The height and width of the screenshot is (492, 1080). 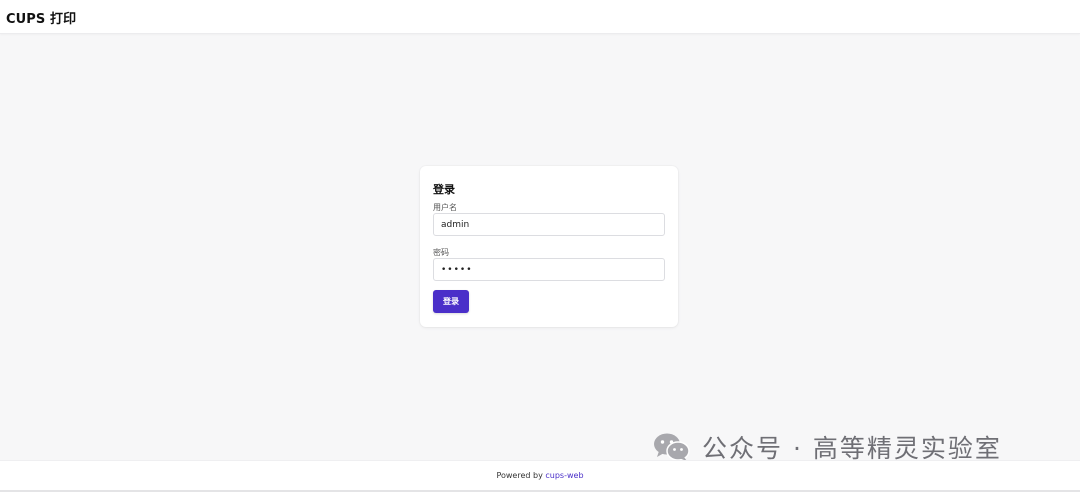 I want to click on watermark: 公众号 · 高等精灵实验室, so click(x=827, y=447).